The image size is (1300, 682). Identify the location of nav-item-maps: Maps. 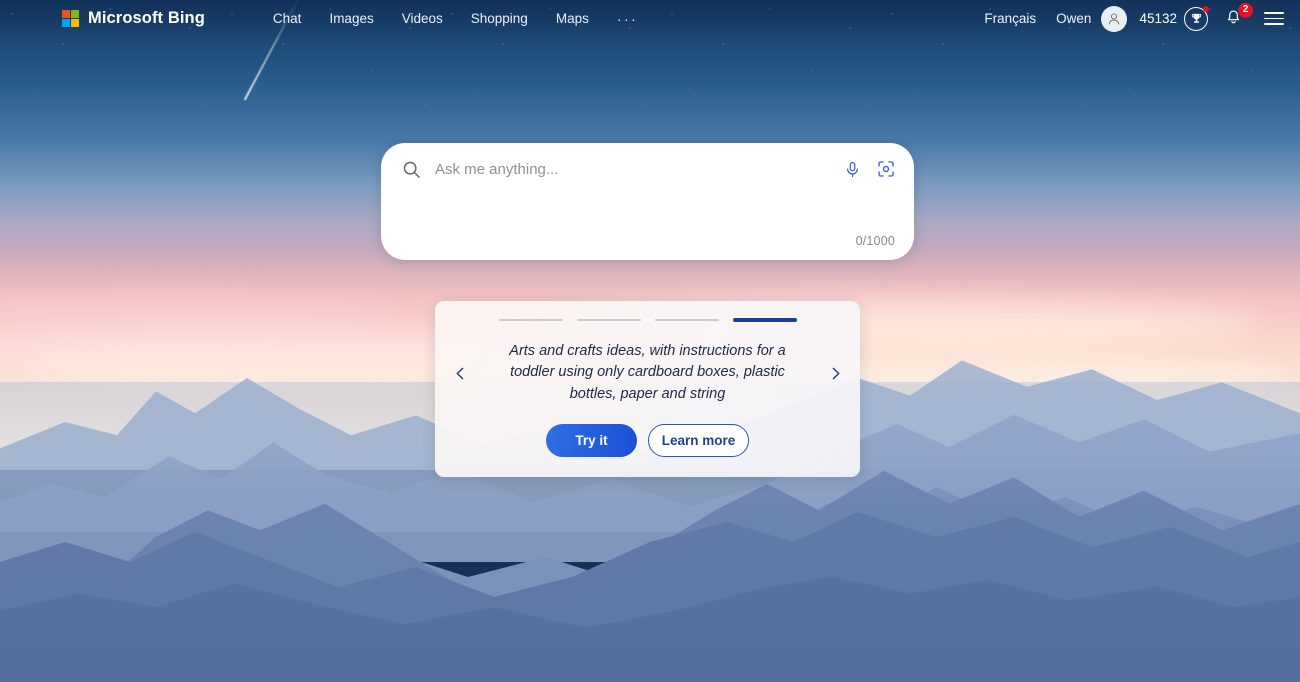
(572, 18).